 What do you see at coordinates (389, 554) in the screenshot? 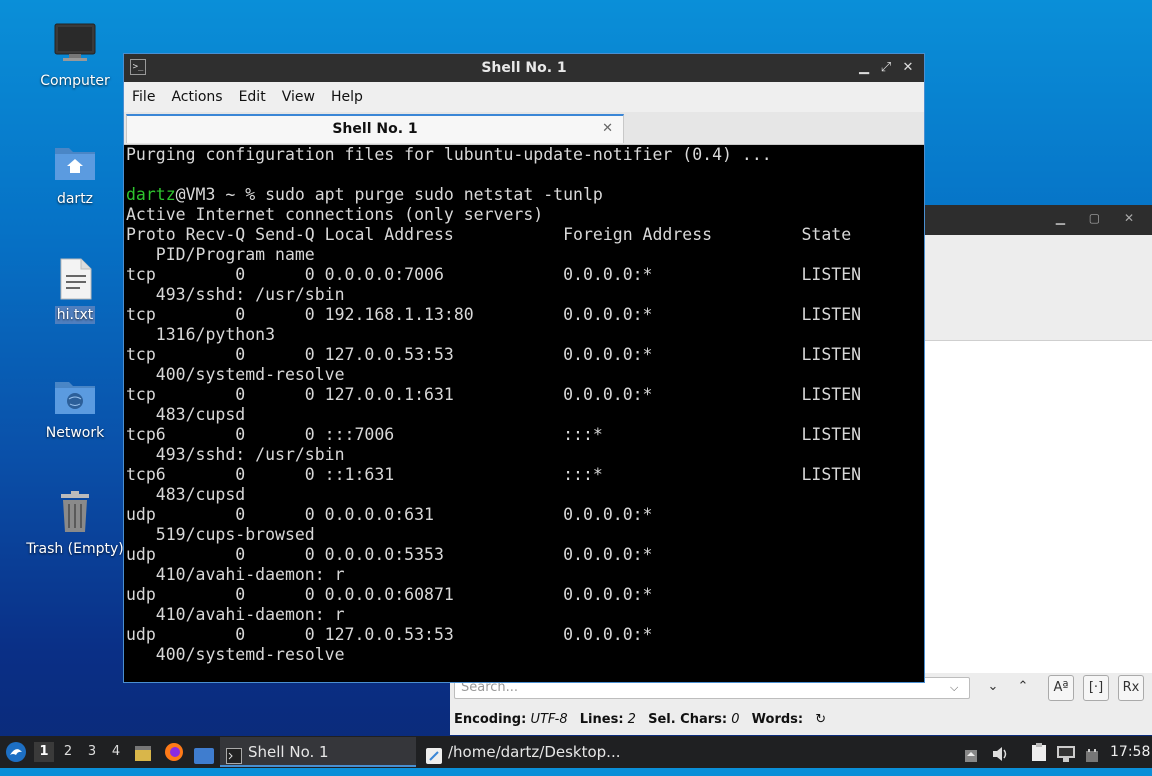
I see `terminal-line: udp 0 0 0.0.0.0:5353 0.0.0.0:*` at bounding box center [389, 554].